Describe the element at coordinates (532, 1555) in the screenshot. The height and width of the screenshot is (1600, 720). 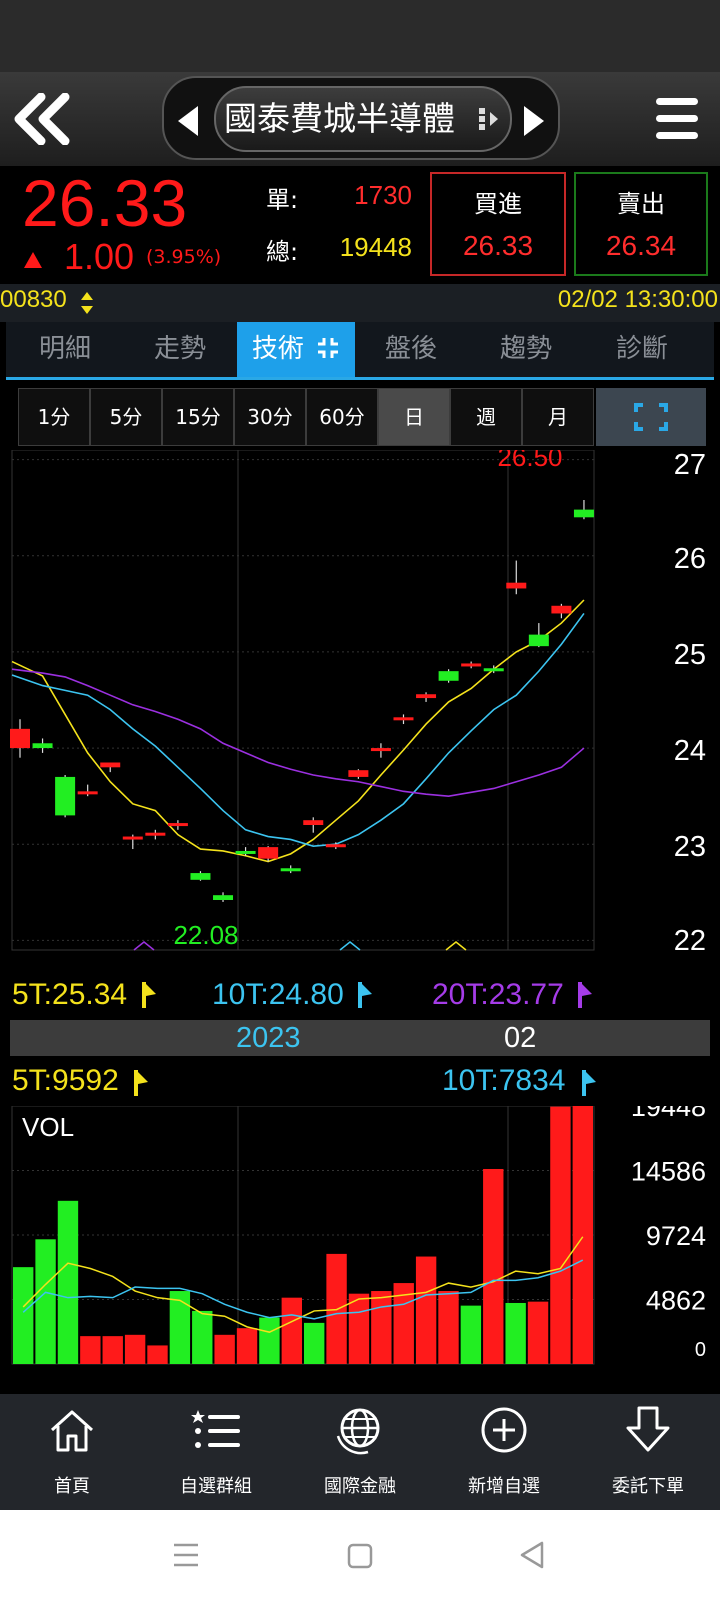
I see `back-triangle-icon` at that location.